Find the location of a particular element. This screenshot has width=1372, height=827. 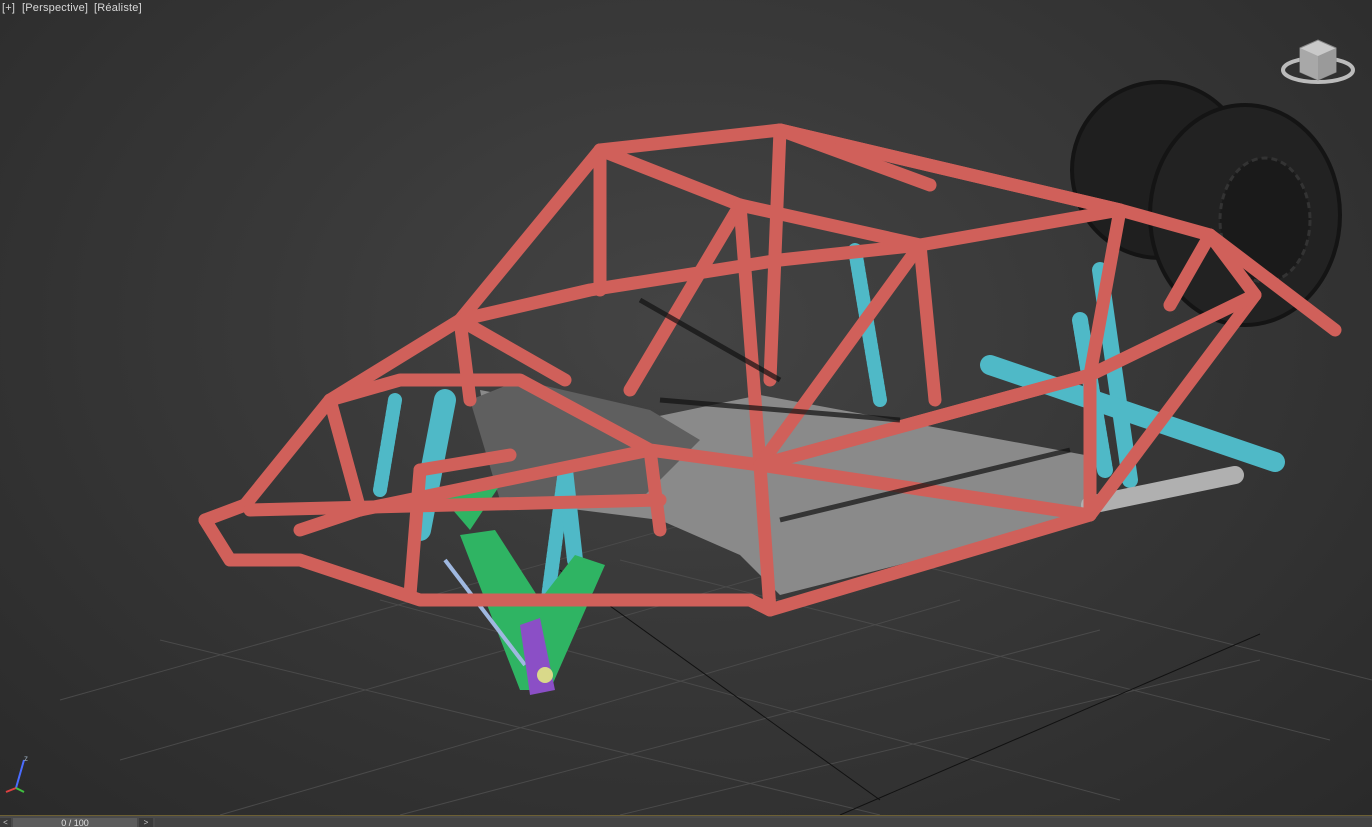

time-slider-bar: < 0 / 100 > is located at coordinates (686, 821).